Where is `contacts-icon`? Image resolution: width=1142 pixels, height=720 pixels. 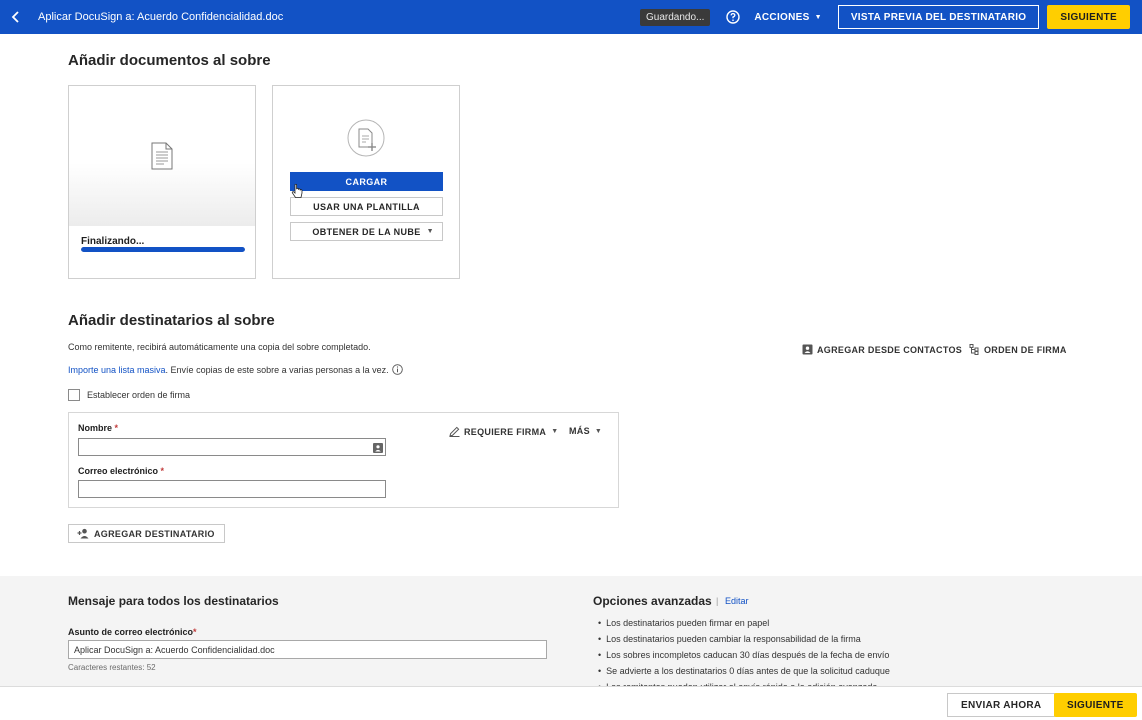
contacts-icon is located at coordinates (807, 349).